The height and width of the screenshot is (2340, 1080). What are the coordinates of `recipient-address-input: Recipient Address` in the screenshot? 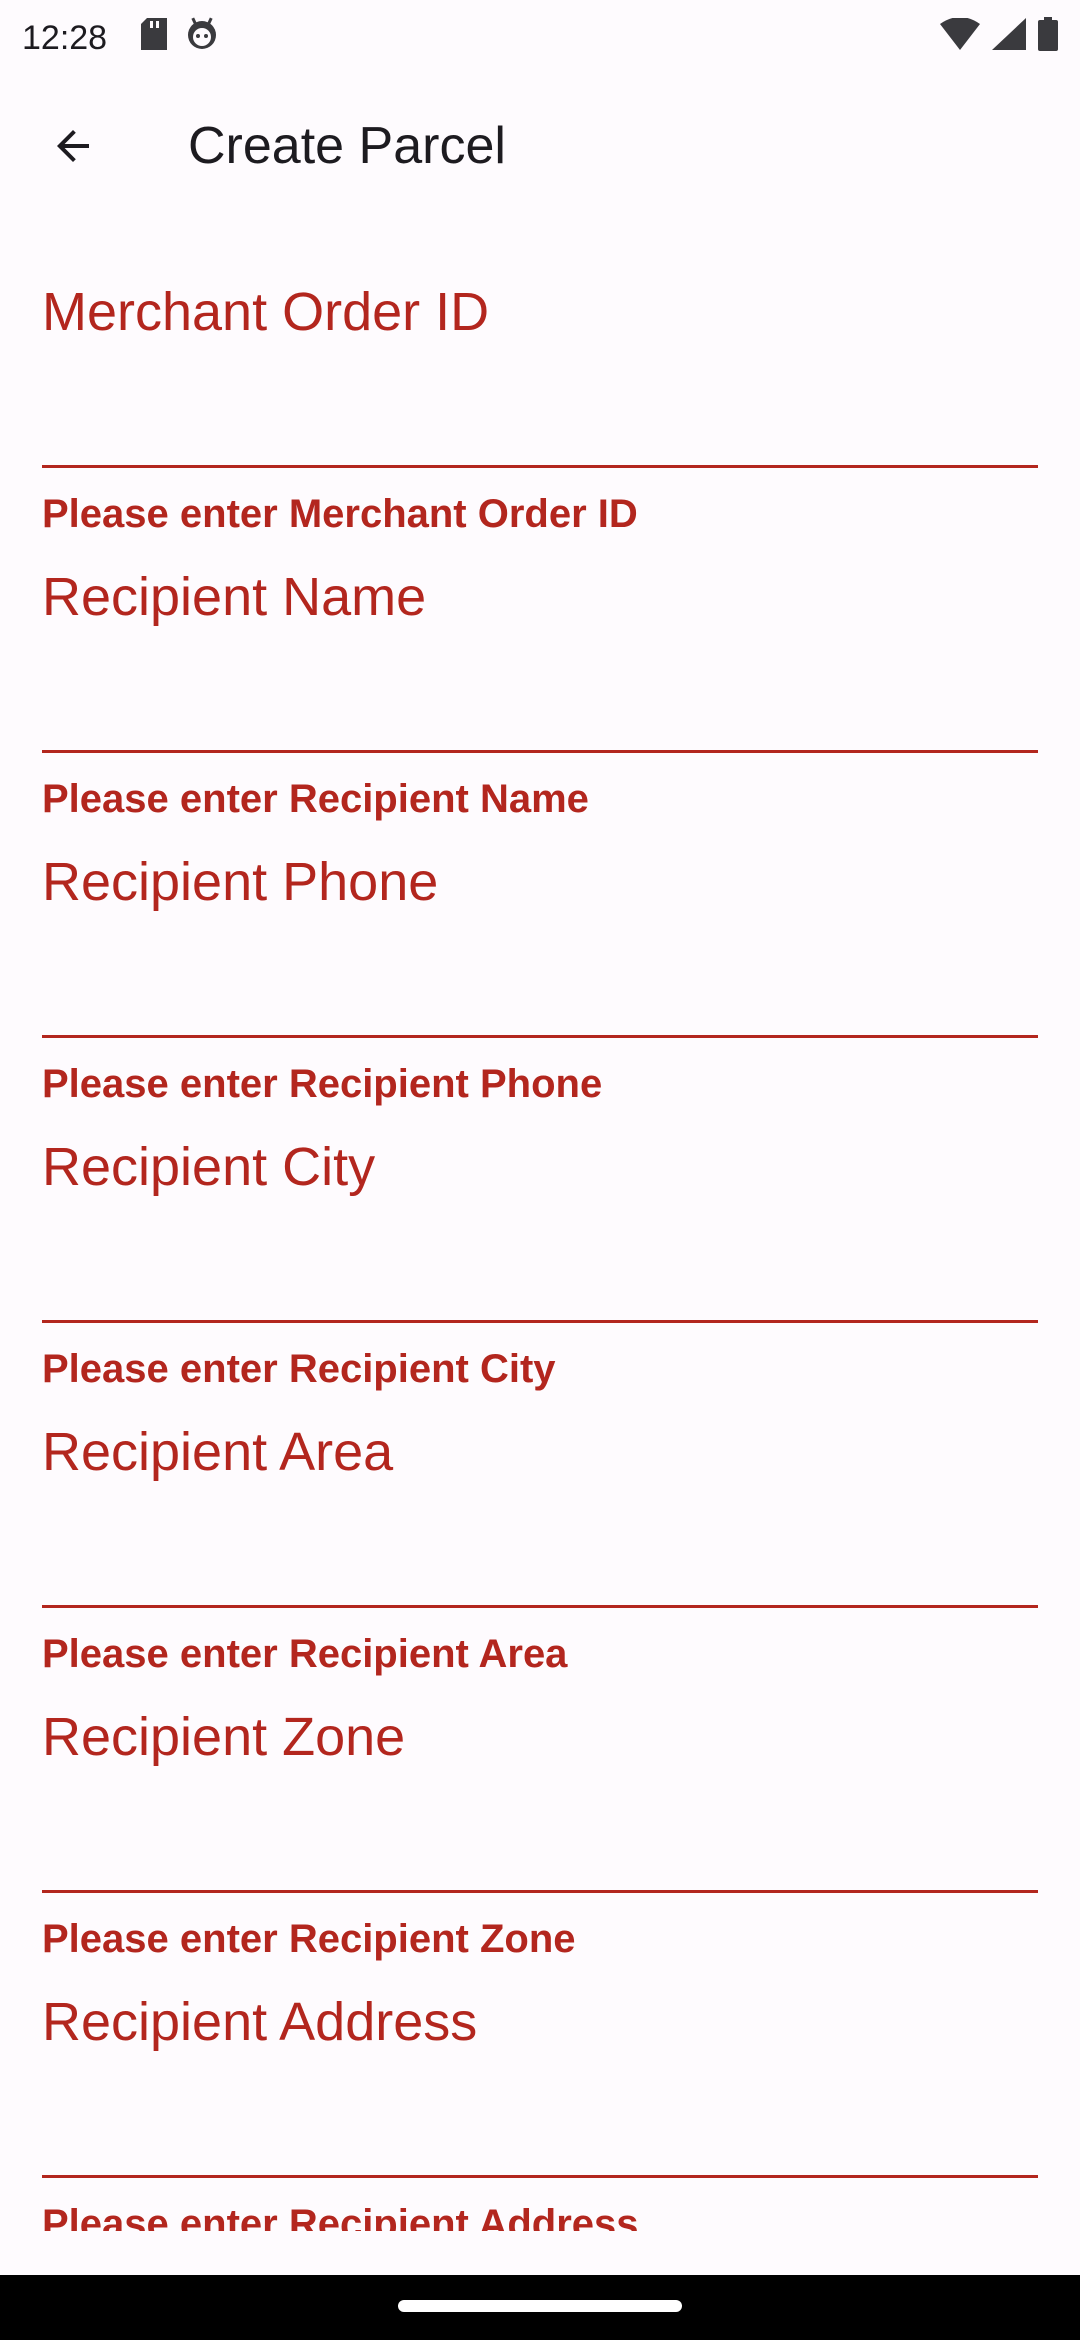 It's located at (540, 2050).